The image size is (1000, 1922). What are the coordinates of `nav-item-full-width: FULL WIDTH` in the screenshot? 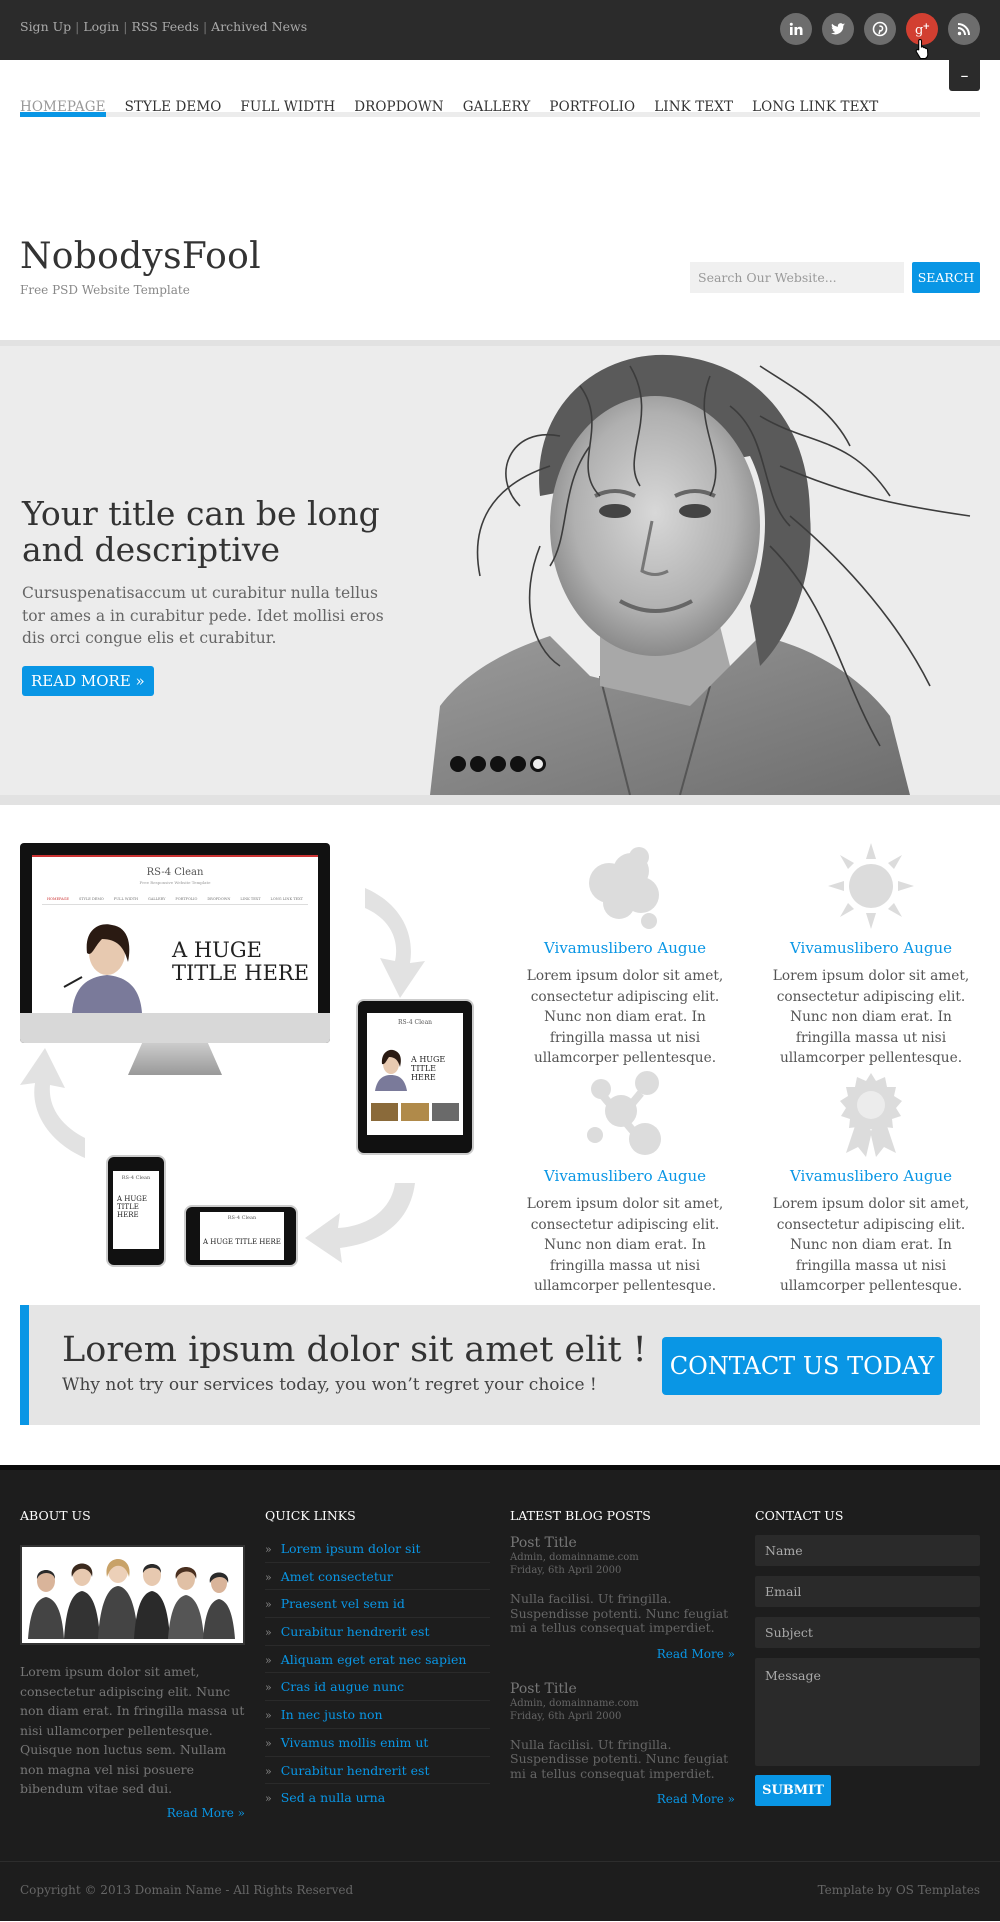 It's located at (287, 77).